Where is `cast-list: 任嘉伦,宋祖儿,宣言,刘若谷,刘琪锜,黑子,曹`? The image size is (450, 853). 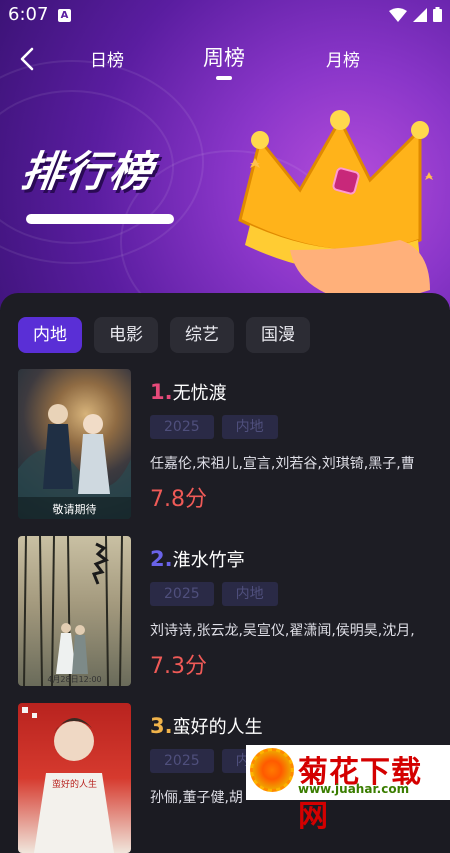 cast-list: 任嘉伦,宋祖儿,宣言,刘若谷,刘琪锜,黑子,曹 is located at coordinates (282, 464).